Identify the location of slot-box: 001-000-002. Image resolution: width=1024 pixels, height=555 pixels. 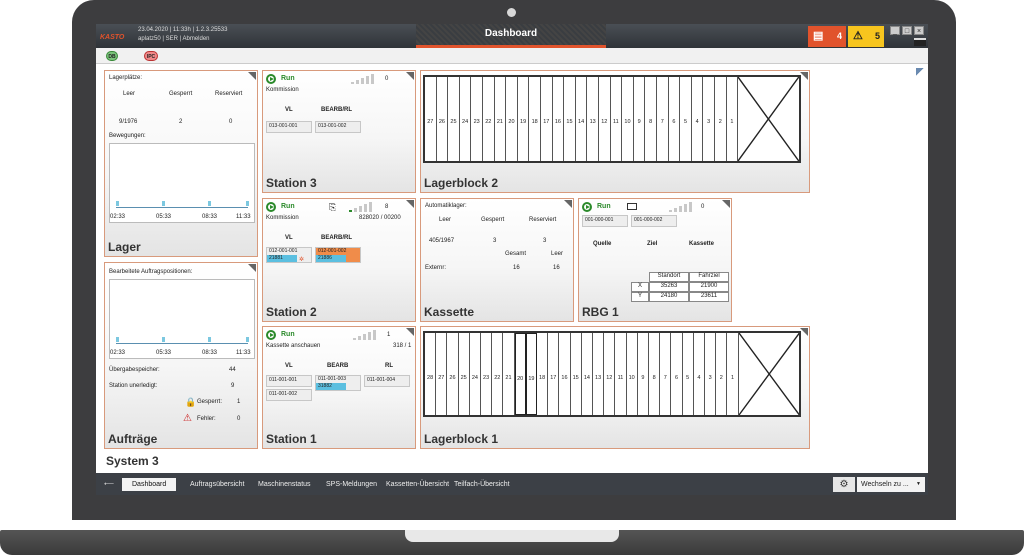
(654, 221).